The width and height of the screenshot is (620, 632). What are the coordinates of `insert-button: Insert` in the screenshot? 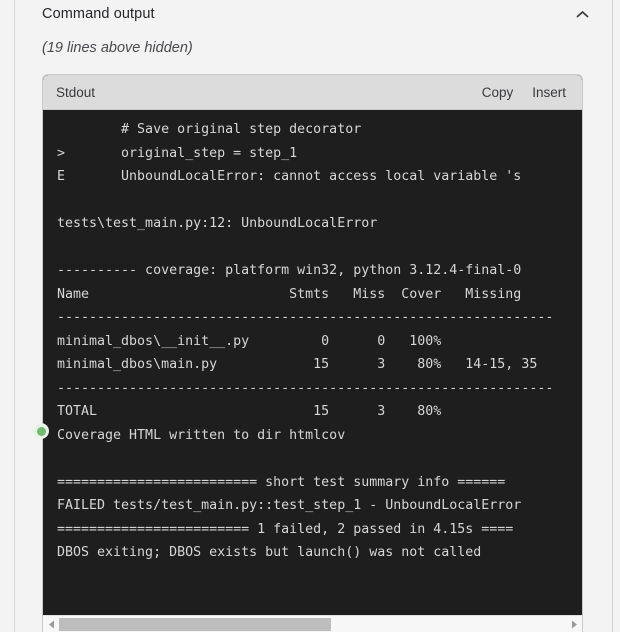 It's located at (549, 92).